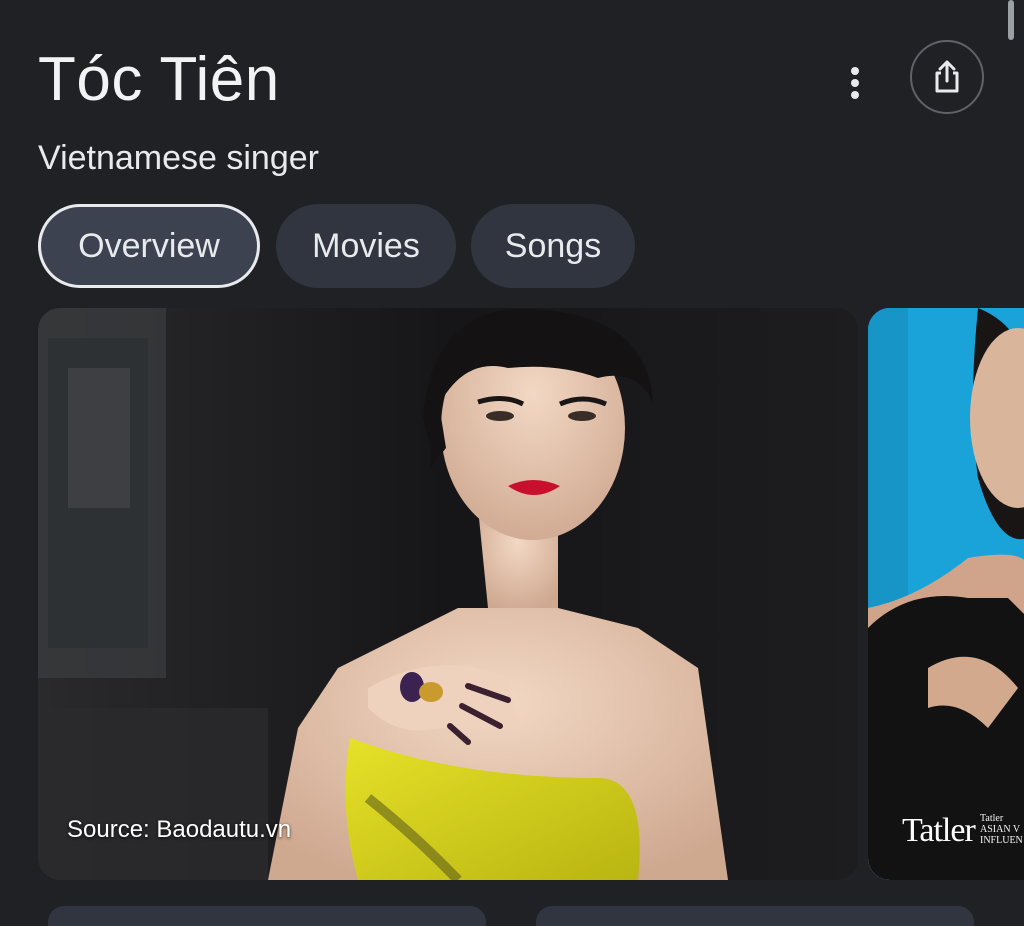  I want to click on tab-songs: Songs, so click(553, 246).